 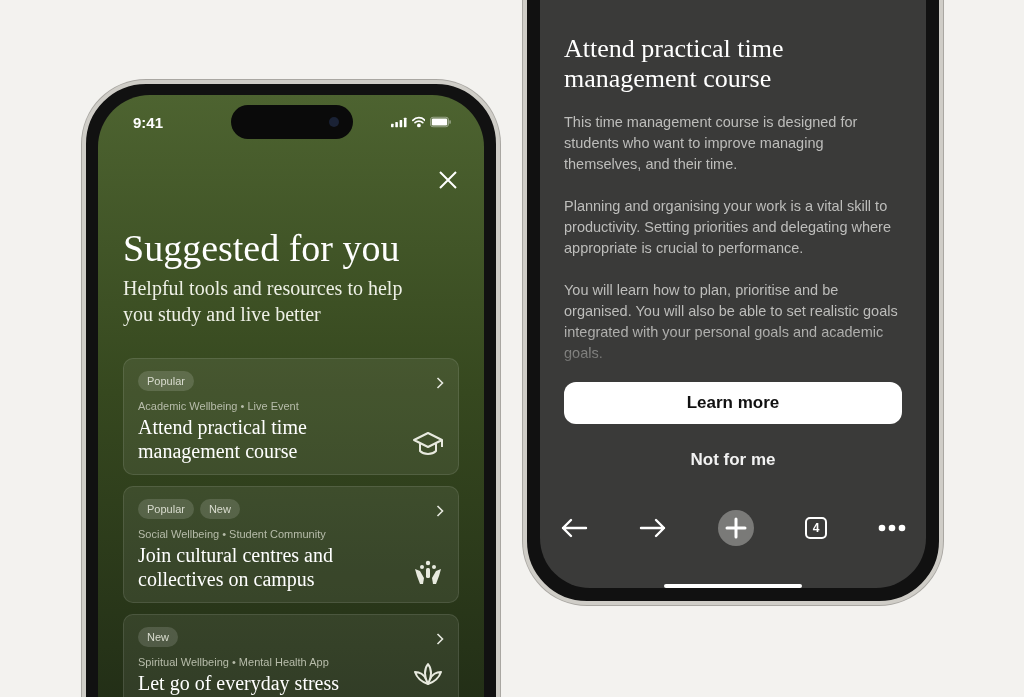 I want to click on back-arrow-icon, so click(x=574, y=527).